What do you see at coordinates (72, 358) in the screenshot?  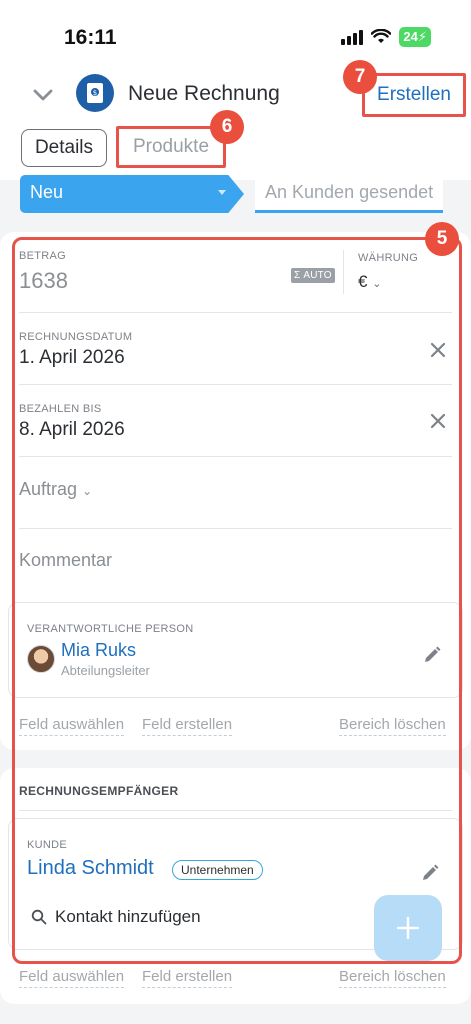 I see `invoice-date-value: 1. April 2026` at bounding box center [72, 358].